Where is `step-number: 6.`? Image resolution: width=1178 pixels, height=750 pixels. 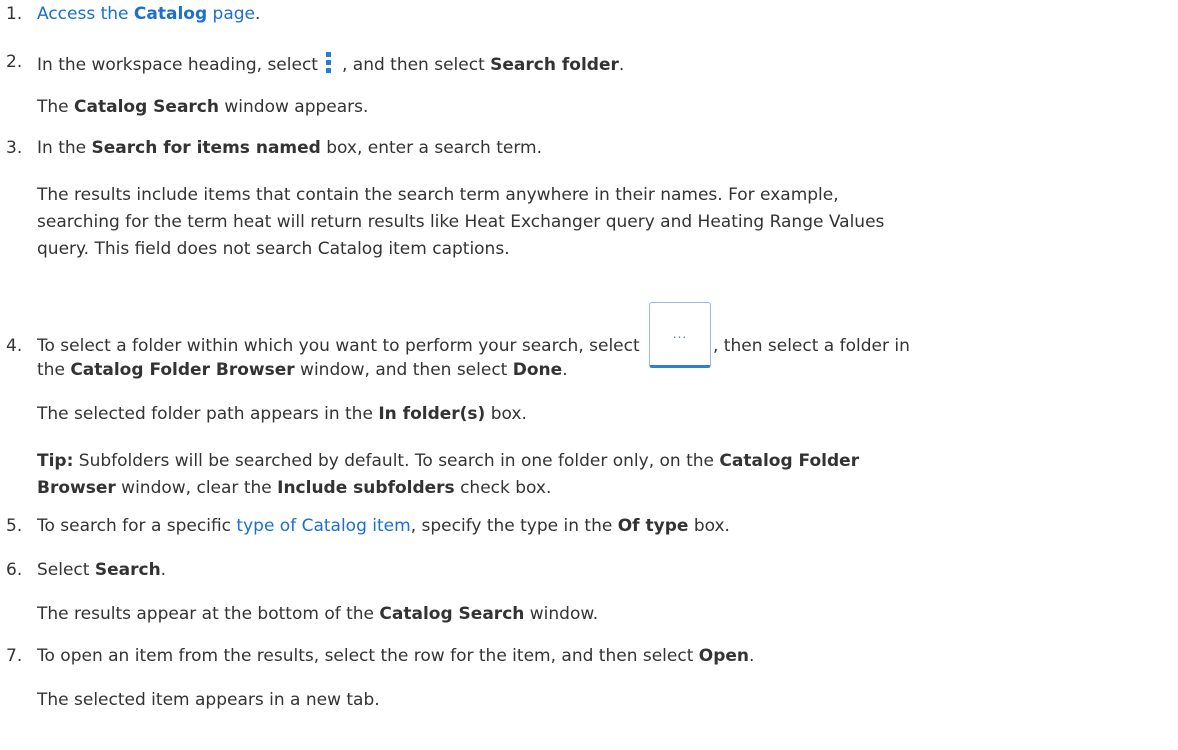 step-number: 6. is located at coordinates (14, 570).